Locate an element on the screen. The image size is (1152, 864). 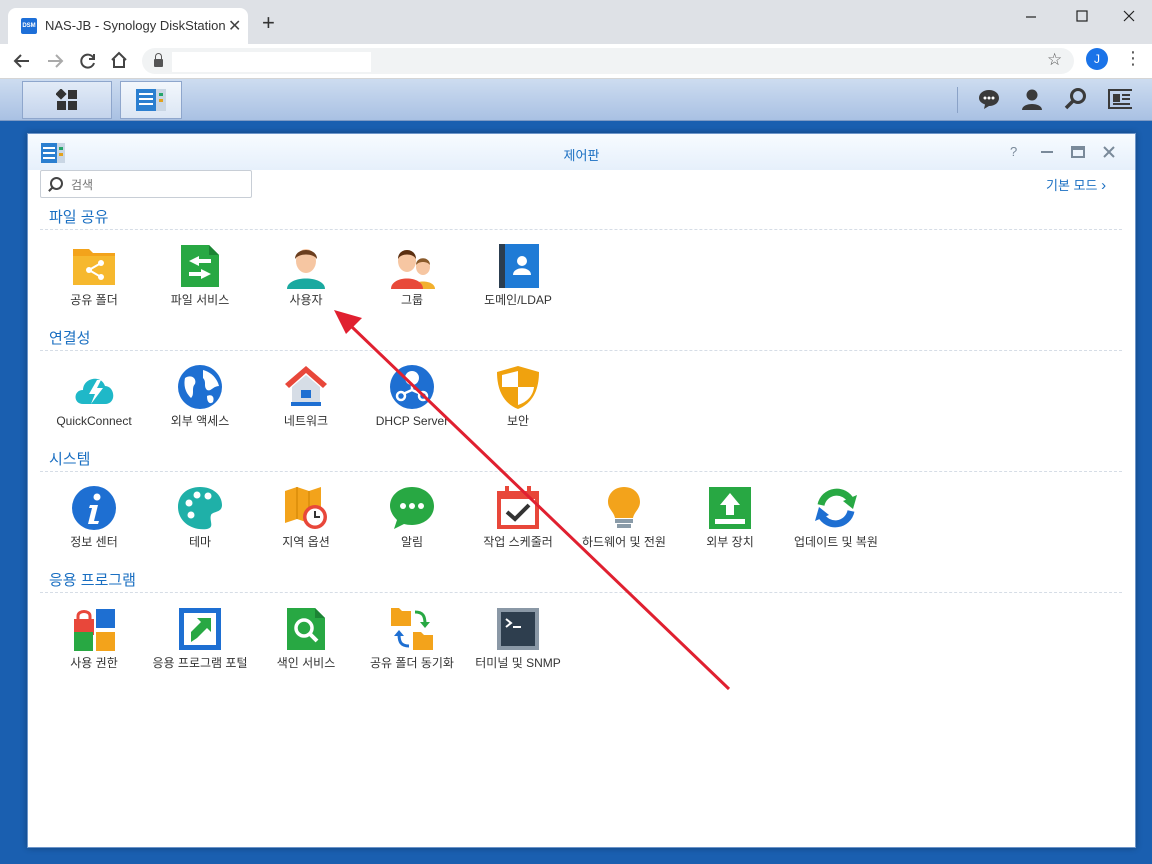
dsm-taskbar is located at coordinates (576, 100).